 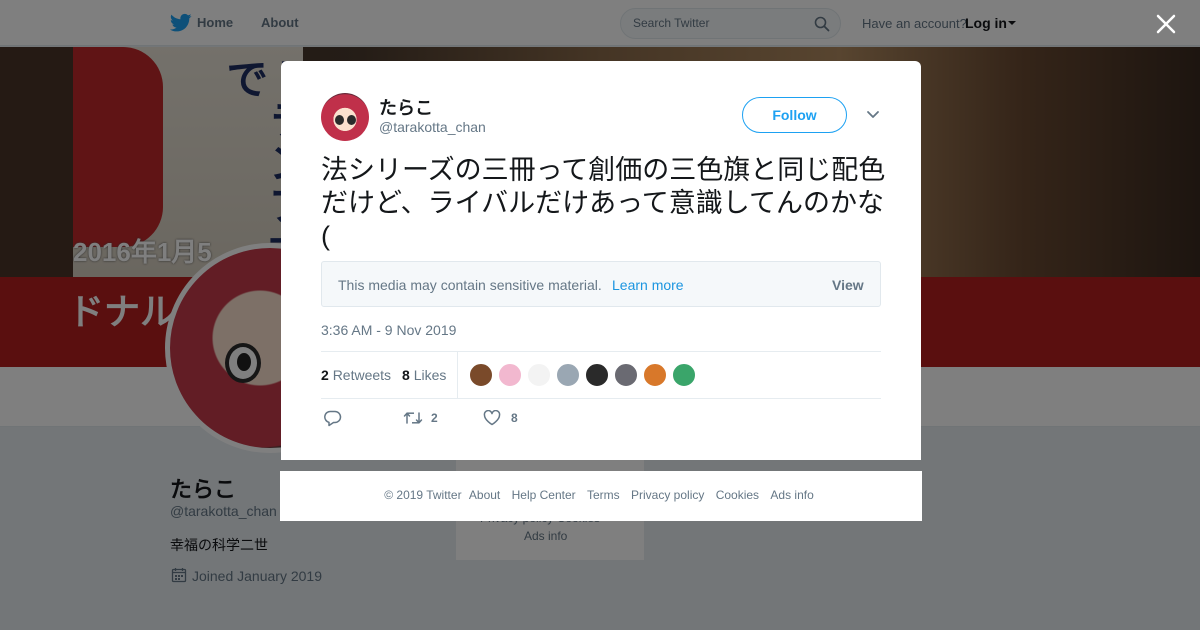 What do you see at coordinates (791, 495) in the screenshot?
I see `footer-ads-link: Ads info` at bounding box center [791, 495].